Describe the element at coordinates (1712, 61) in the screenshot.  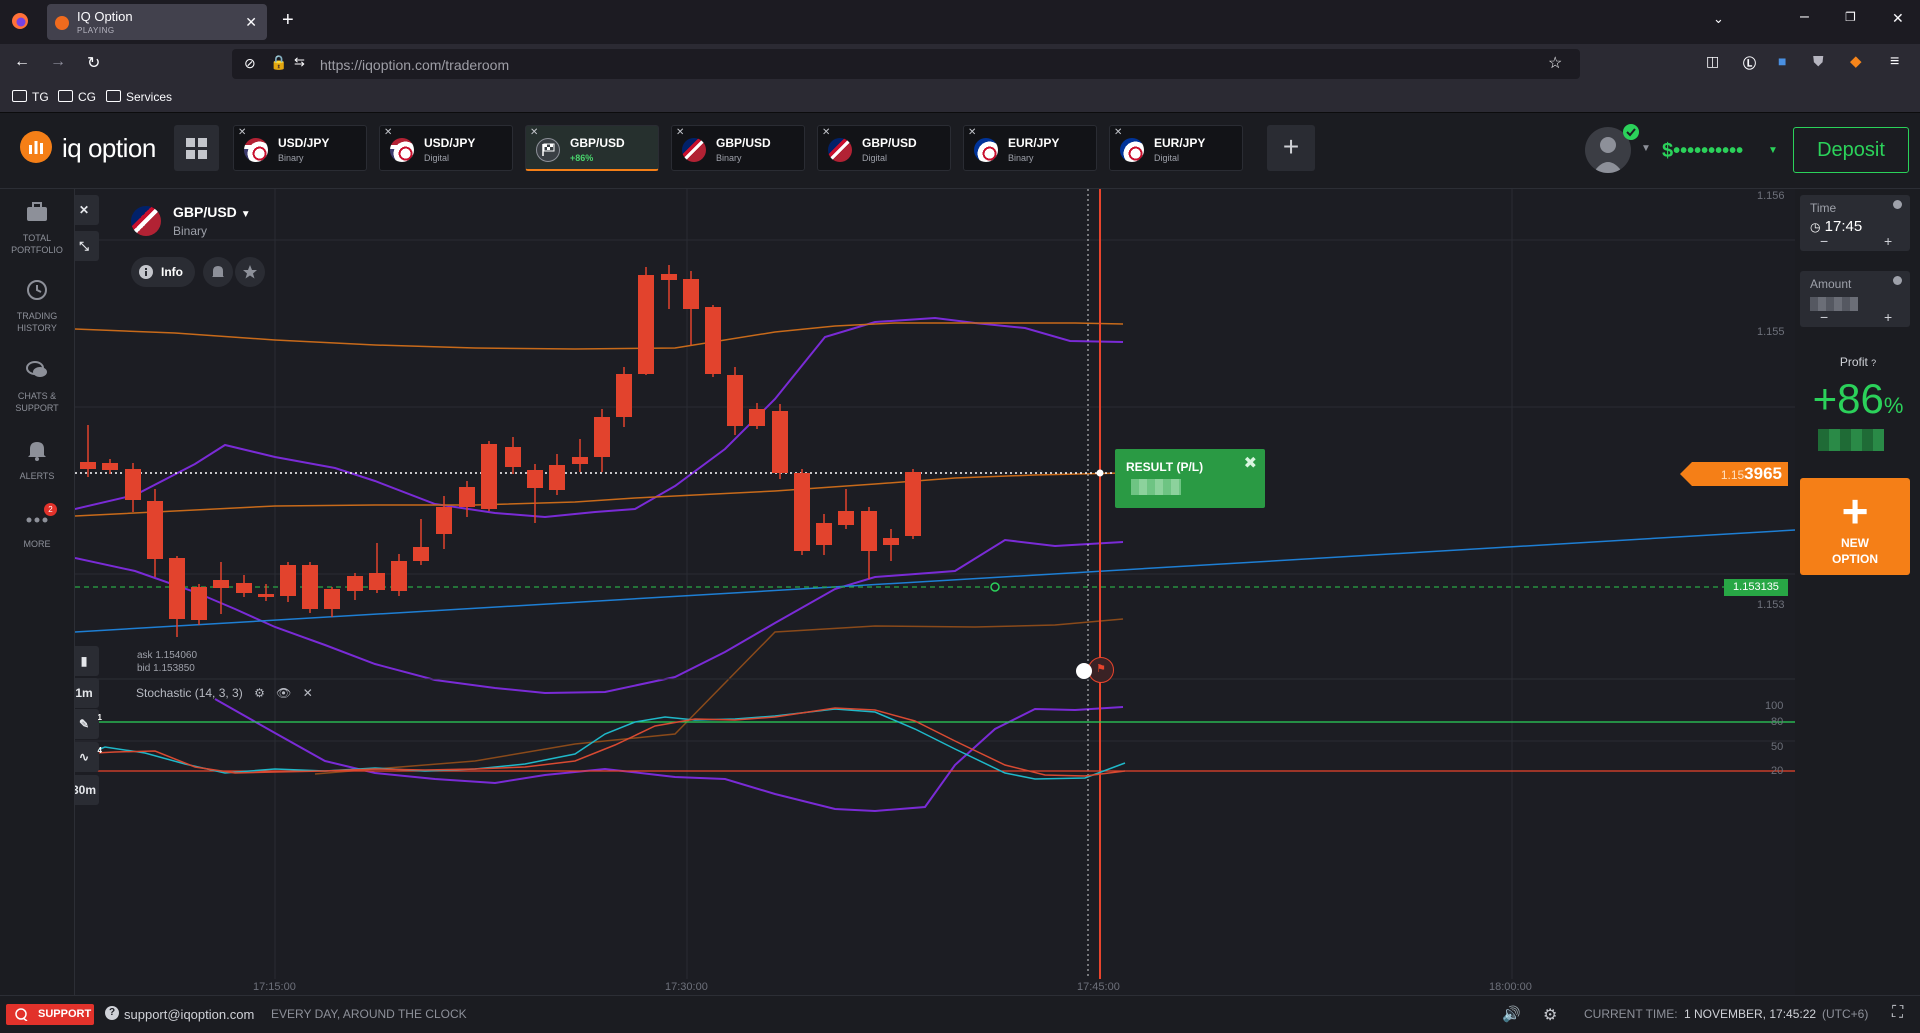
I see `pocket-icon: ◫` at that location.